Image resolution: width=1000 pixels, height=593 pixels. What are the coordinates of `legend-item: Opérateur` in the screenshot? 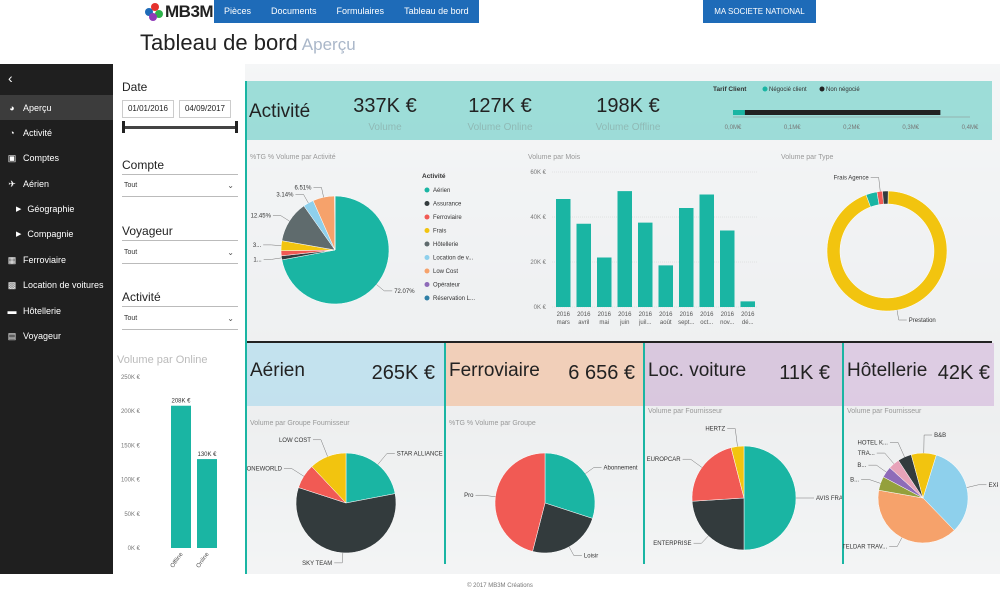 It's located at (446, 286).